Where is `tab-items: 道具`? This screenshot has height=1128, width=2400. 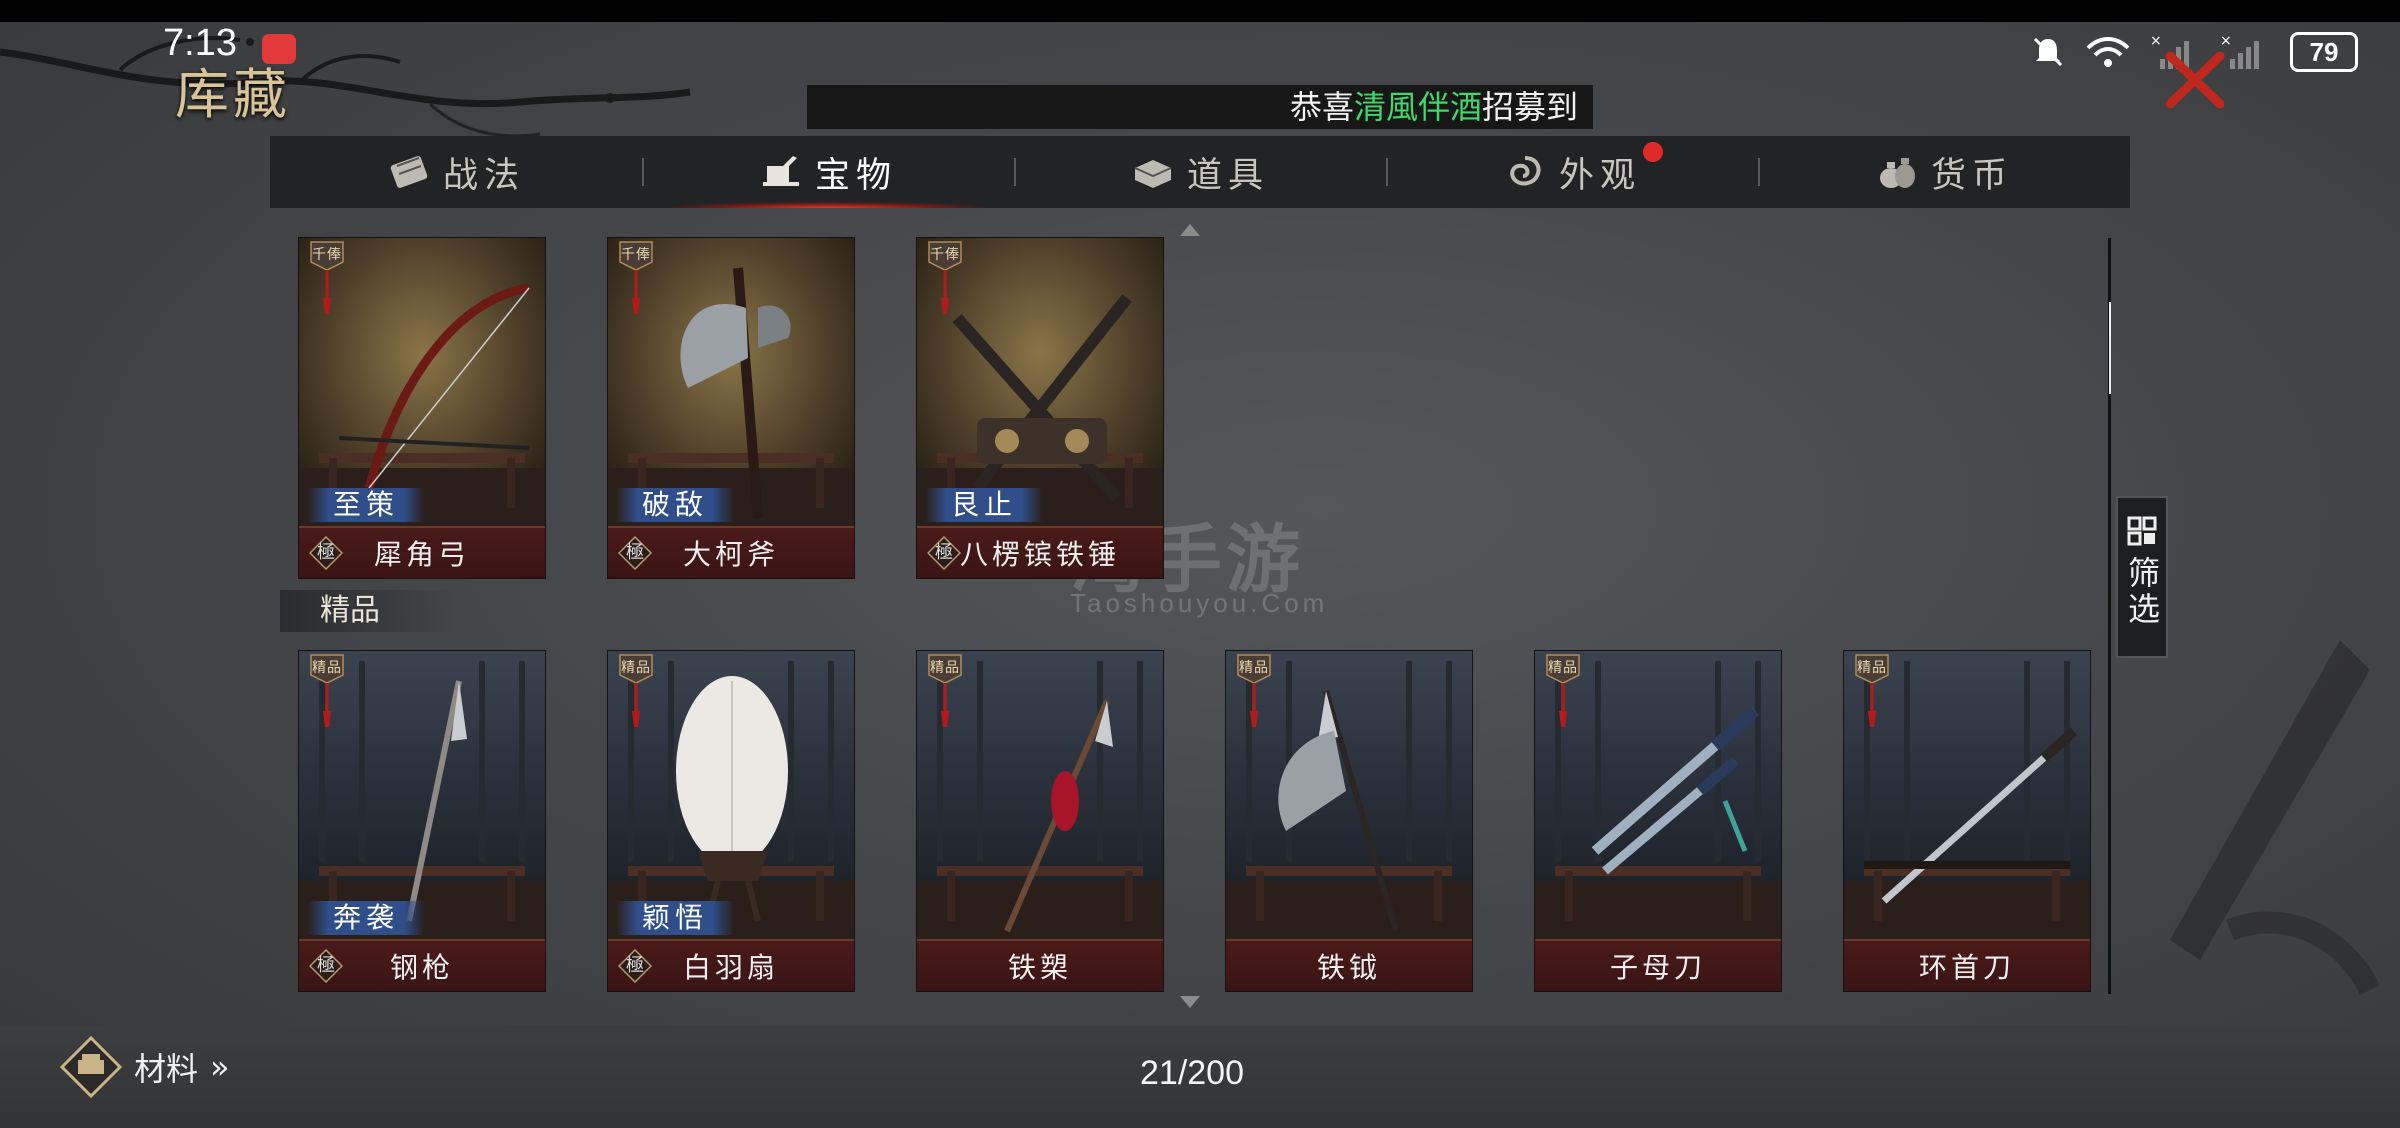
tab-items: 道具 is located at coordinates (1200, 172).